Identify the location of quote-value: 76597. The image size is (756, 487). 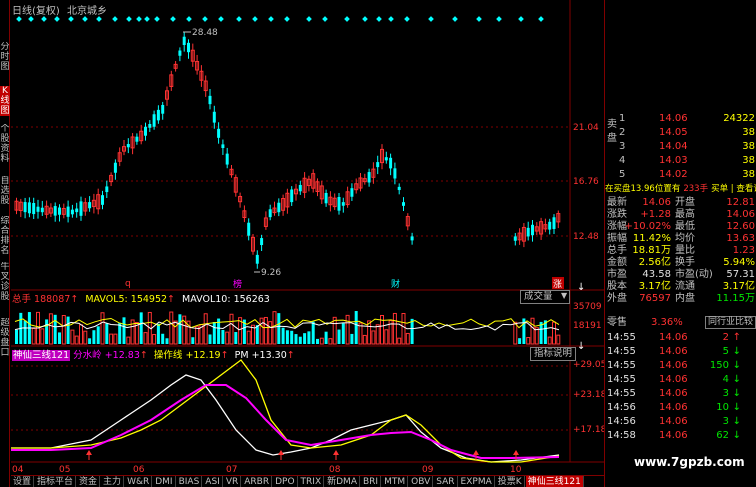
(655, 298).